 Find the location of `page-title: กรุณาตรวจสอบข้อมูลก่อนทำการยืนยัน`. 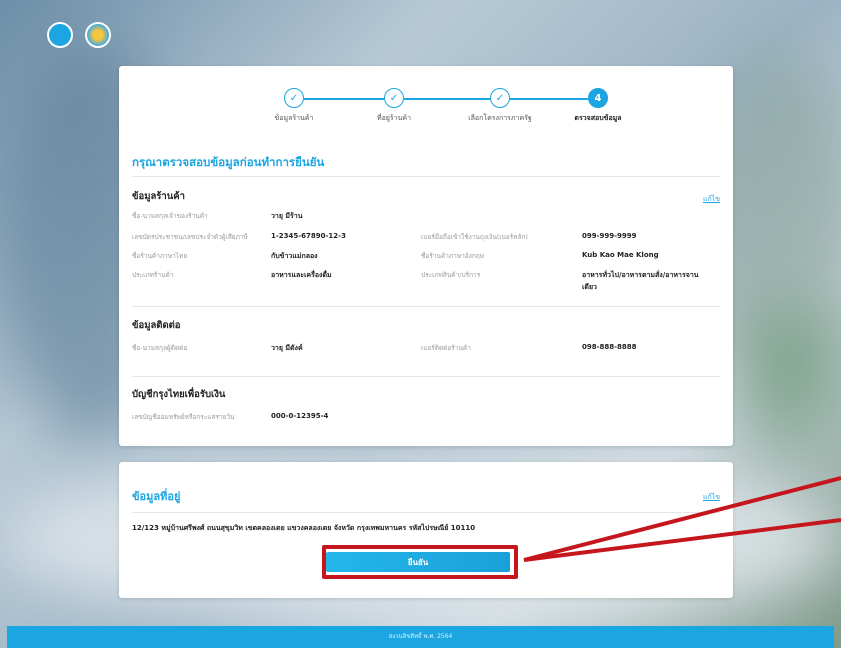

page-title: กรุณาตรวจสอบข้อมูลก่อนทำการยืนยัน is located at coordinates (228, 162).